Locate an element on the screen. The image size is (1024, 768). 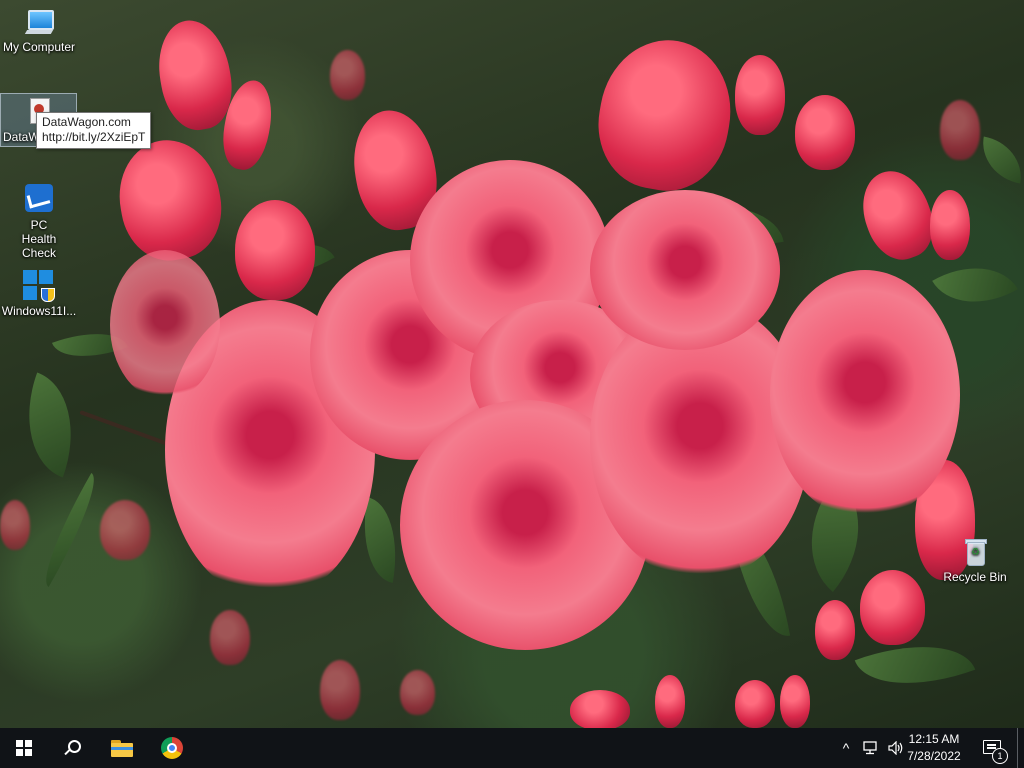
clock-date: 7/28/2022 is located at coordinates (934, 756).